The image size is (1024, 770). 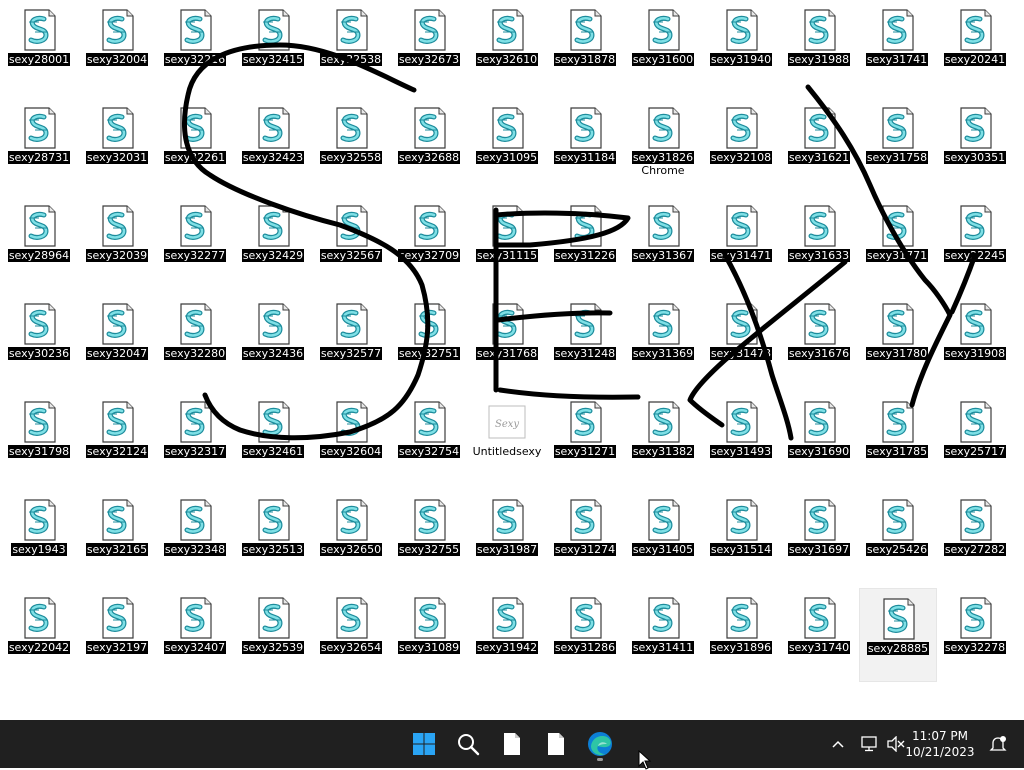 I want to click on desktop-icon: sexy31115, so click(x=507, y=242).